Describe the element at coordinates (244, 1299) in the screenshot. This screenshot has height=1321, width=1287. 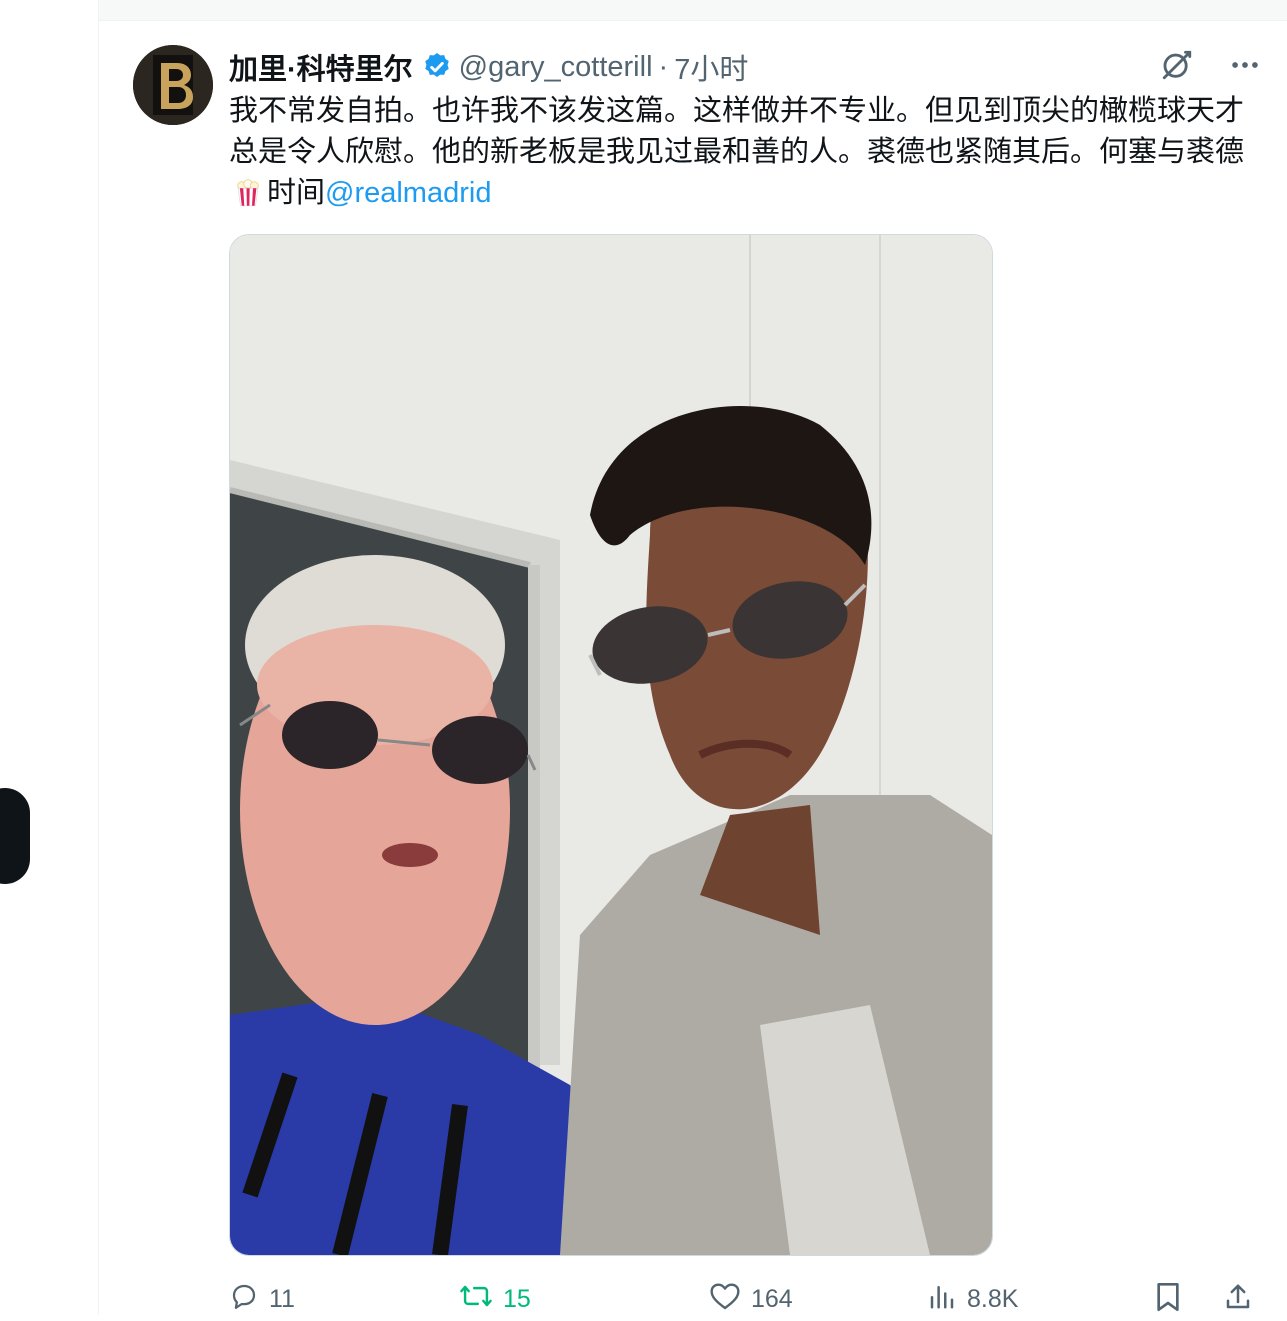
I see `reply-icon` at that location.